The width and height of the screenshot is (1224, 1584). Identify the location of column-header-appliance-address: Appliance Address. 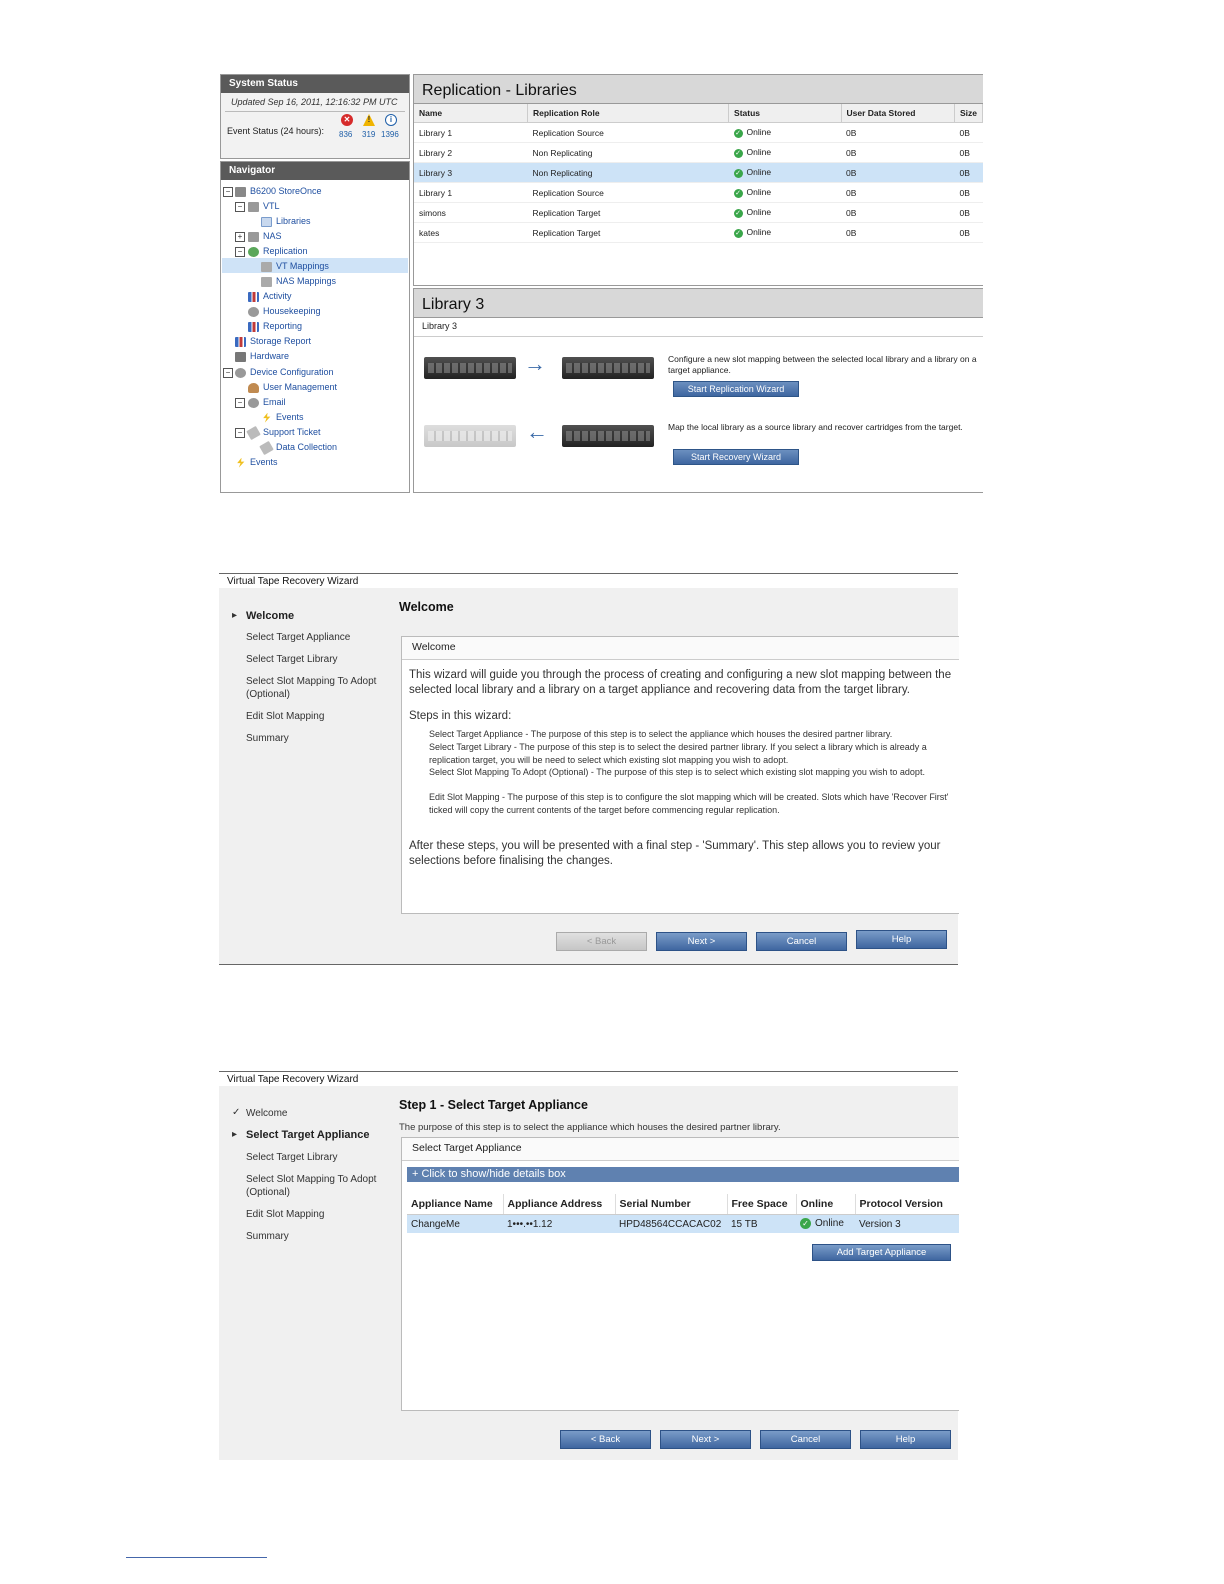
(559, 1204).